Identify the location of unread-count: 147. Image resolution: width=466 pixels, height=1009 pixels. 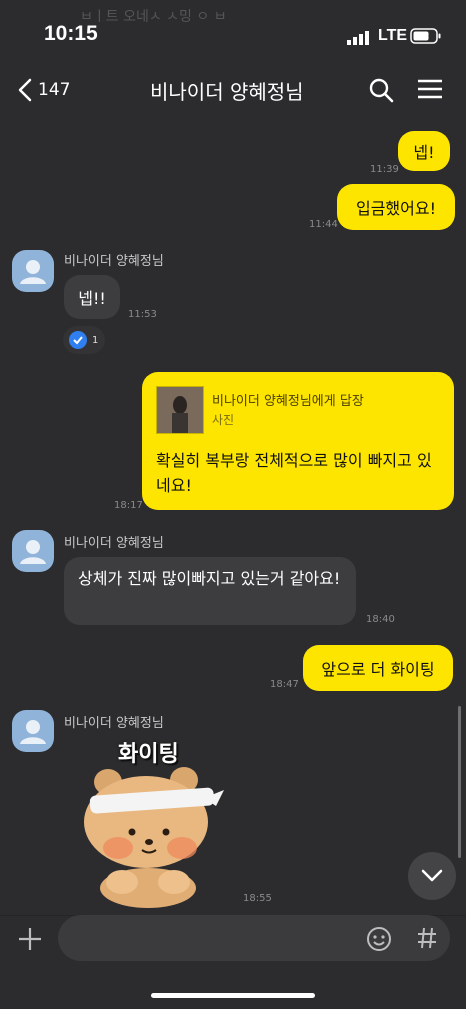
(54, 90).